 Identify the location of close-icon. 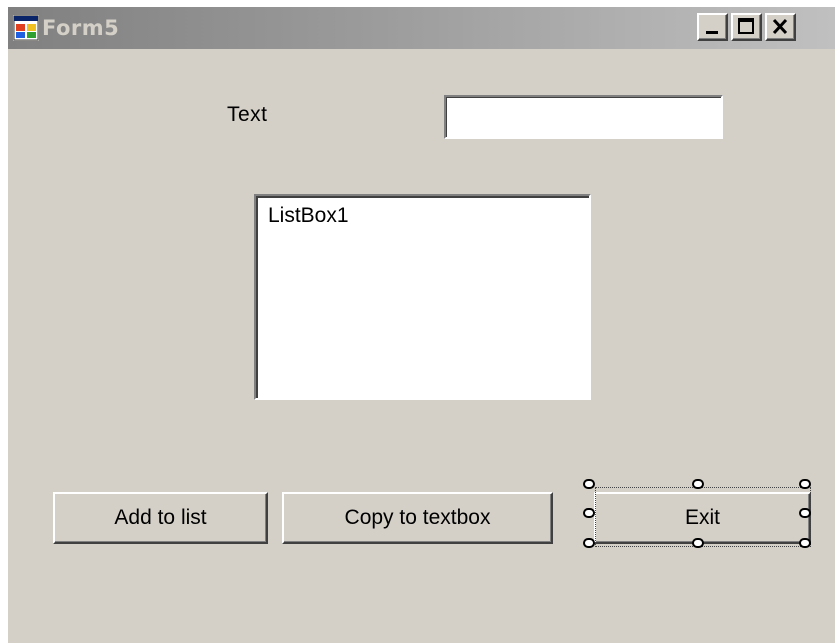
(780, 26).